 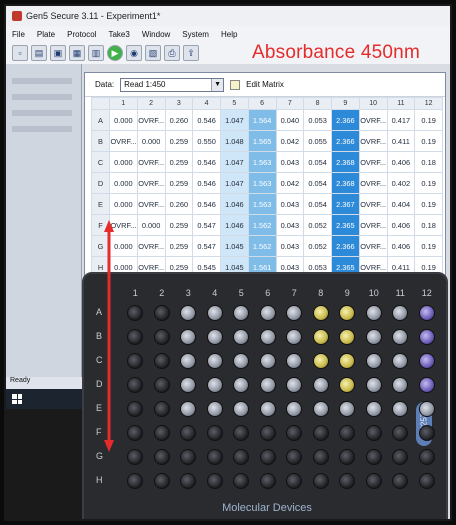 I want to click on column-header: 11, so click(x=401, y=103).